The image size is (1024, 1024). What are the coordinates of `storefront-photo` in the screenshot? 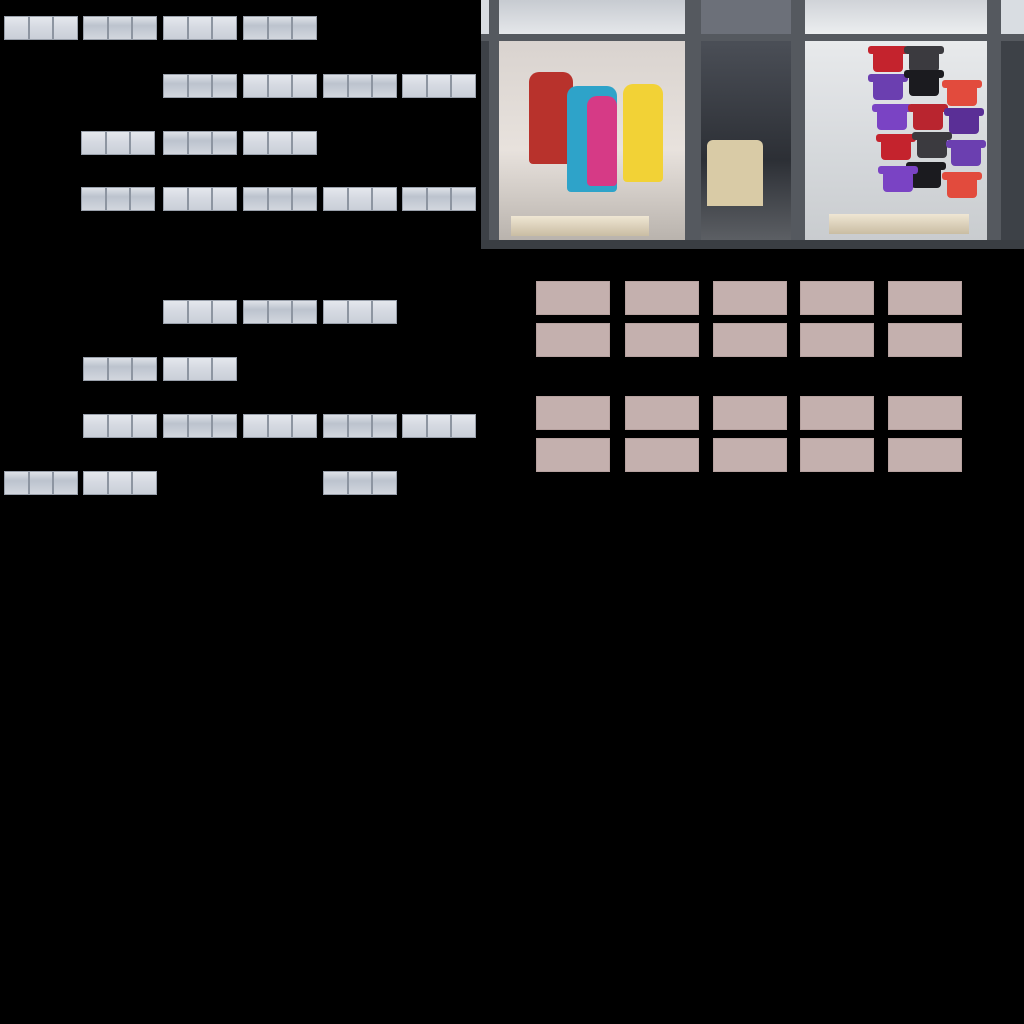 It's located at (752, 124).